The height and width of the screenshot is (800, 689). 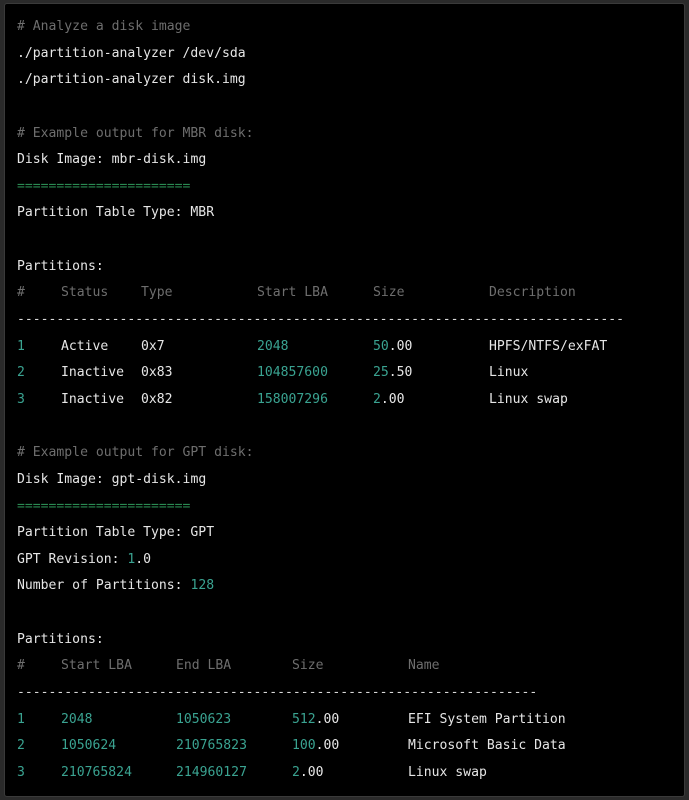 What do you see at coordinates (548, 346) in the screenshot?
I see `mbr-row-desc: HPFS/NTFS/exFAT` at bounding box center [548, 346].